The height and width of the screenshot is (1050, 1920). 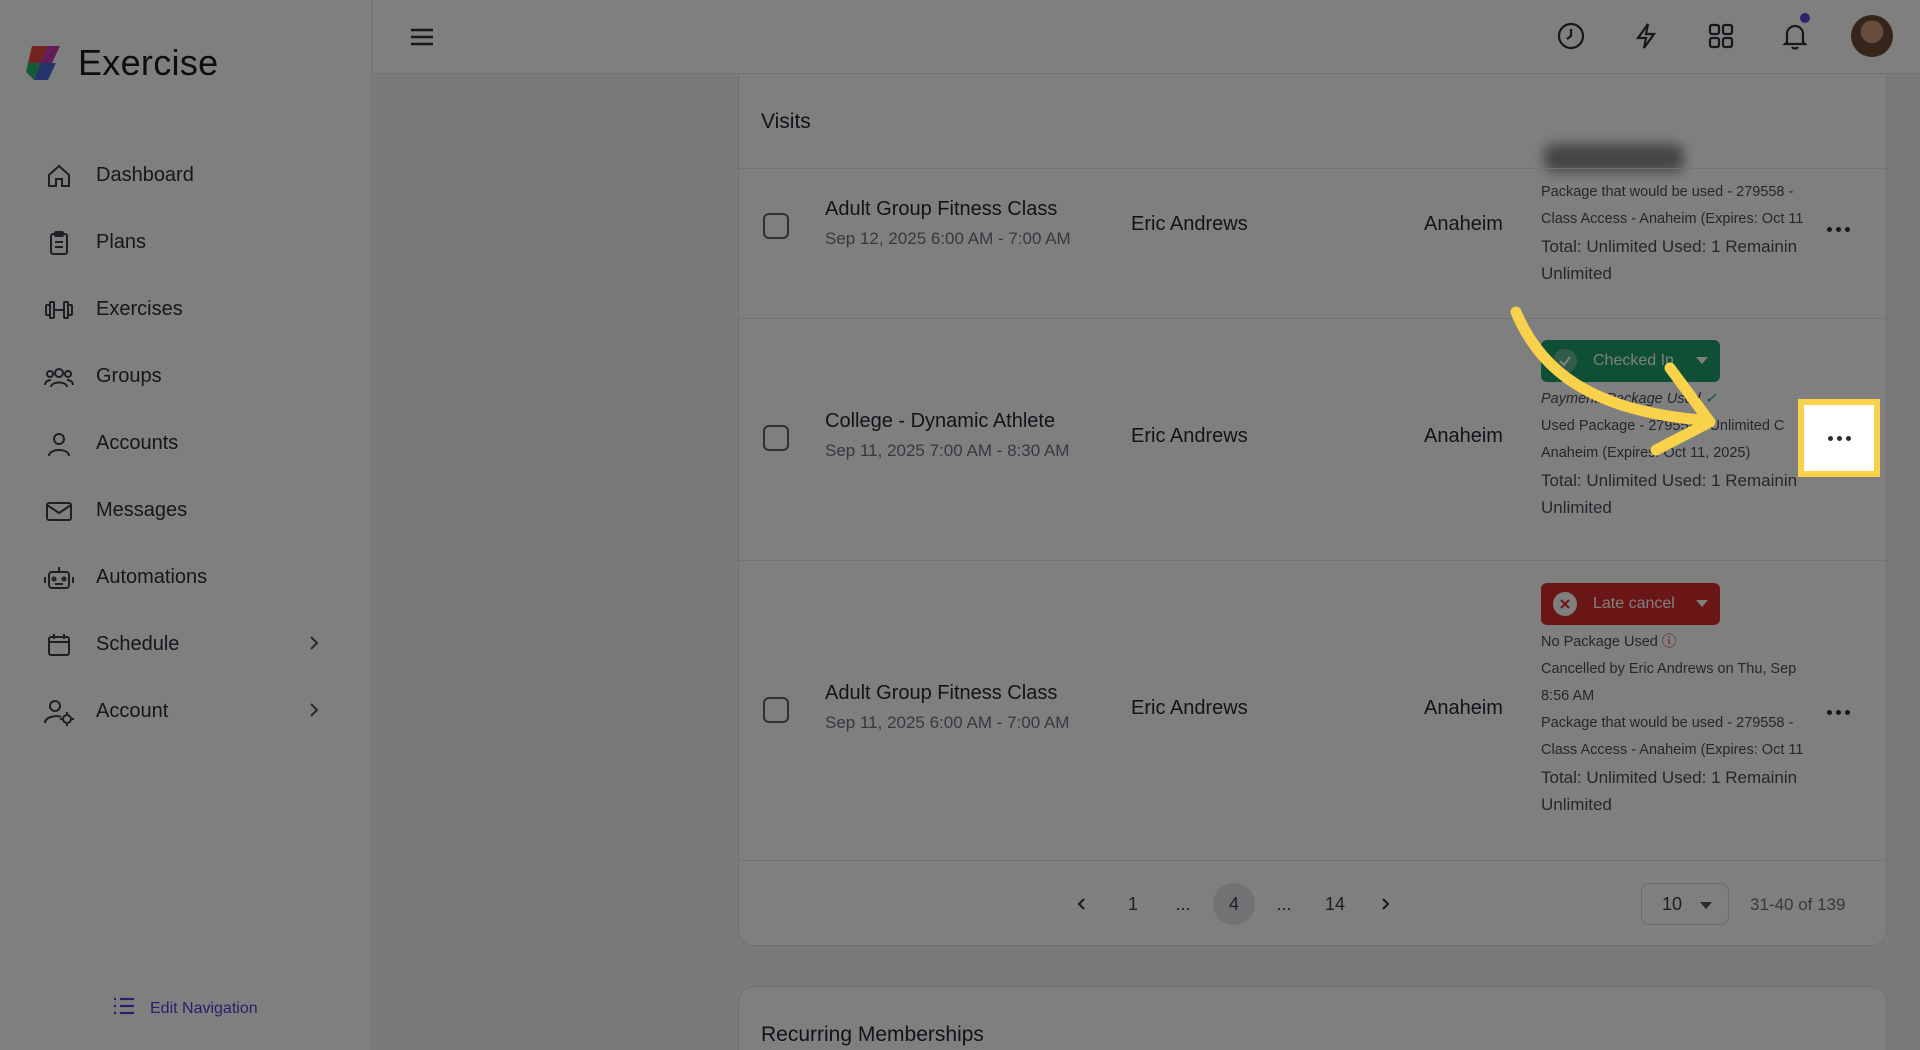 What do you see at coordinates (129, 376) in the screenshot?
I see `sidebar-item-label: Groups` at bounding box center [129, 376].